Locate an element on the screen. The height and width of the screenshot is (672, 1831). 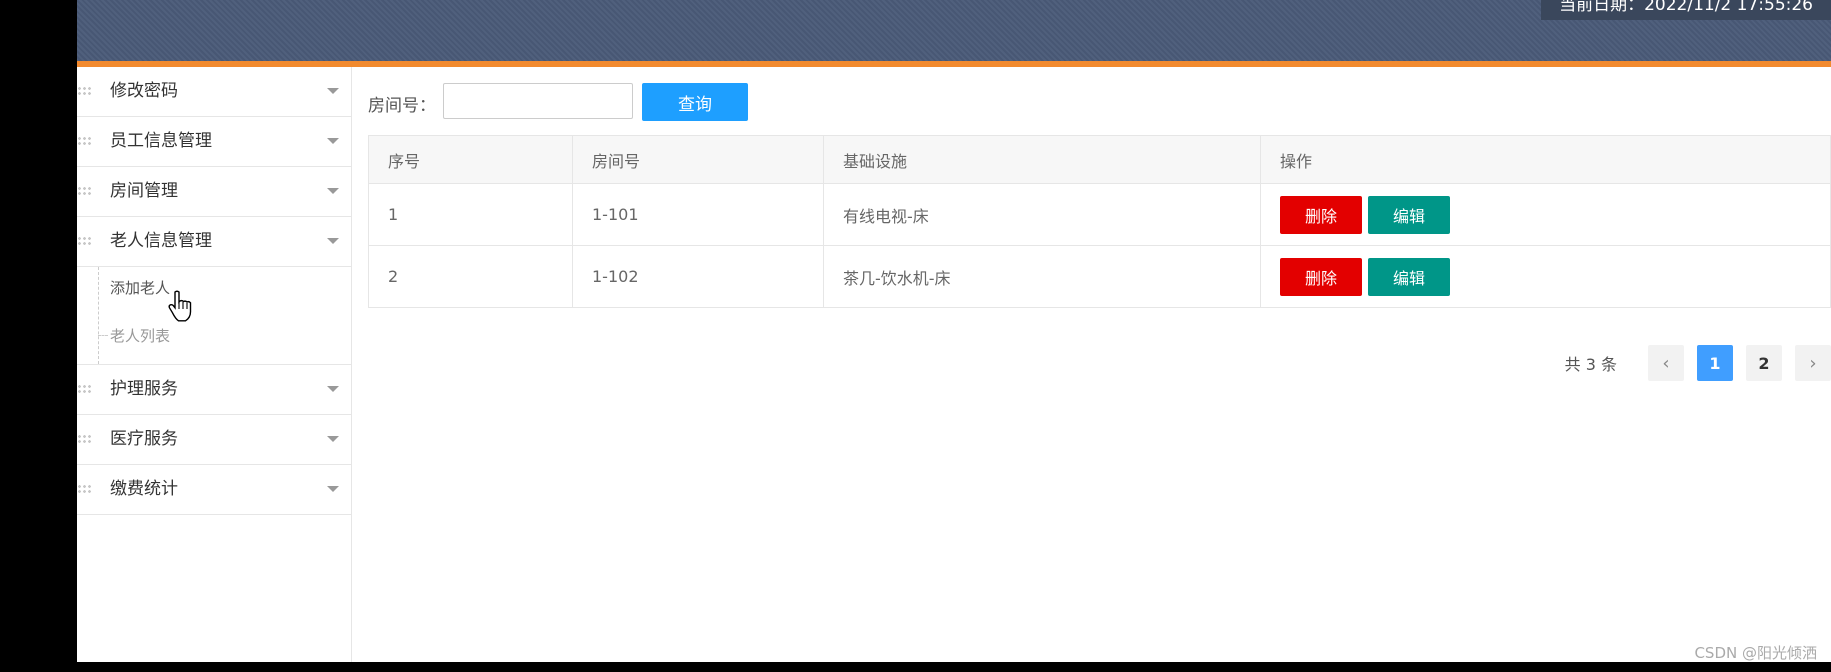
cell-index: 2 is located at coordinates (470, 276).